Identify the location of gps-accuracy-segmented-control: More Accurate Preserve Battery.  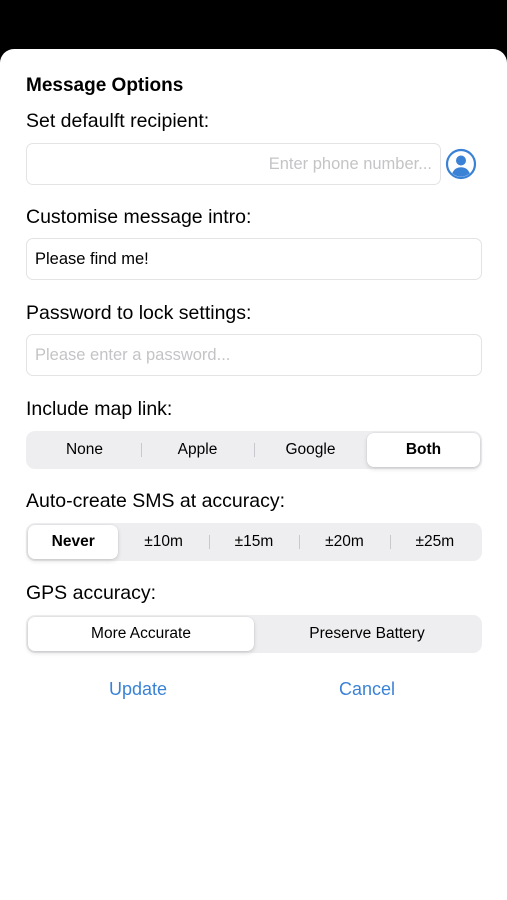
(254, 634).